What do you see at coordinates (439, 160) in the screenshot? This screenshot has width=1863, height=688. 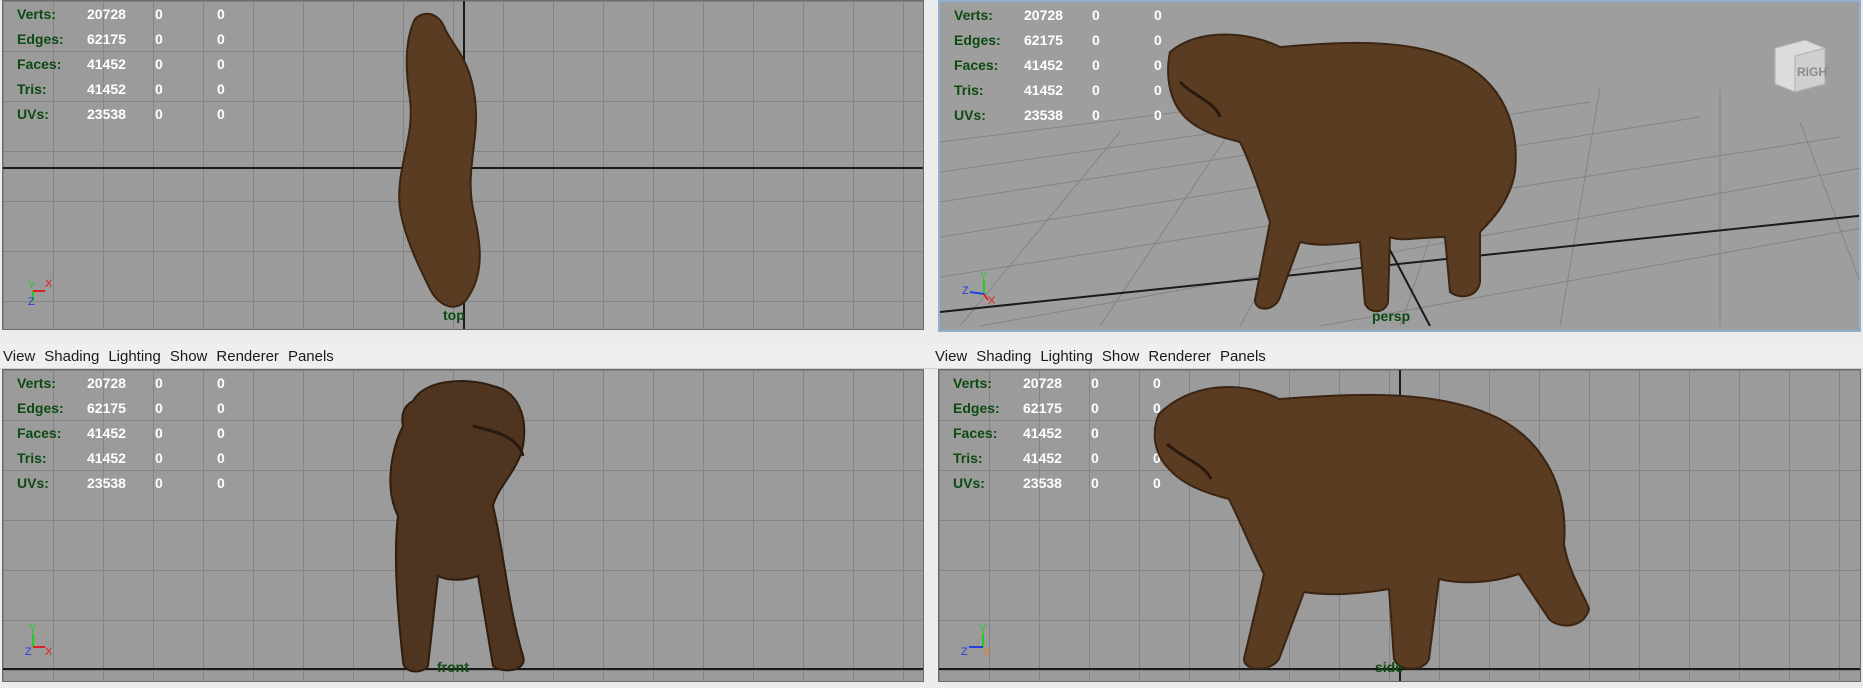 I see `bear-model-top` at bounding box center [439, 160].